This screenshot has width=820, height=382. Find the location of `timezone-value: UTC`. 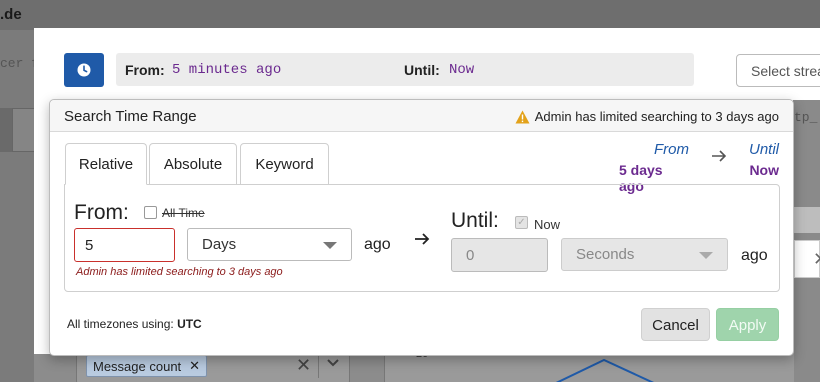

timezone-value: UTC is located at coordinates (189, 324).